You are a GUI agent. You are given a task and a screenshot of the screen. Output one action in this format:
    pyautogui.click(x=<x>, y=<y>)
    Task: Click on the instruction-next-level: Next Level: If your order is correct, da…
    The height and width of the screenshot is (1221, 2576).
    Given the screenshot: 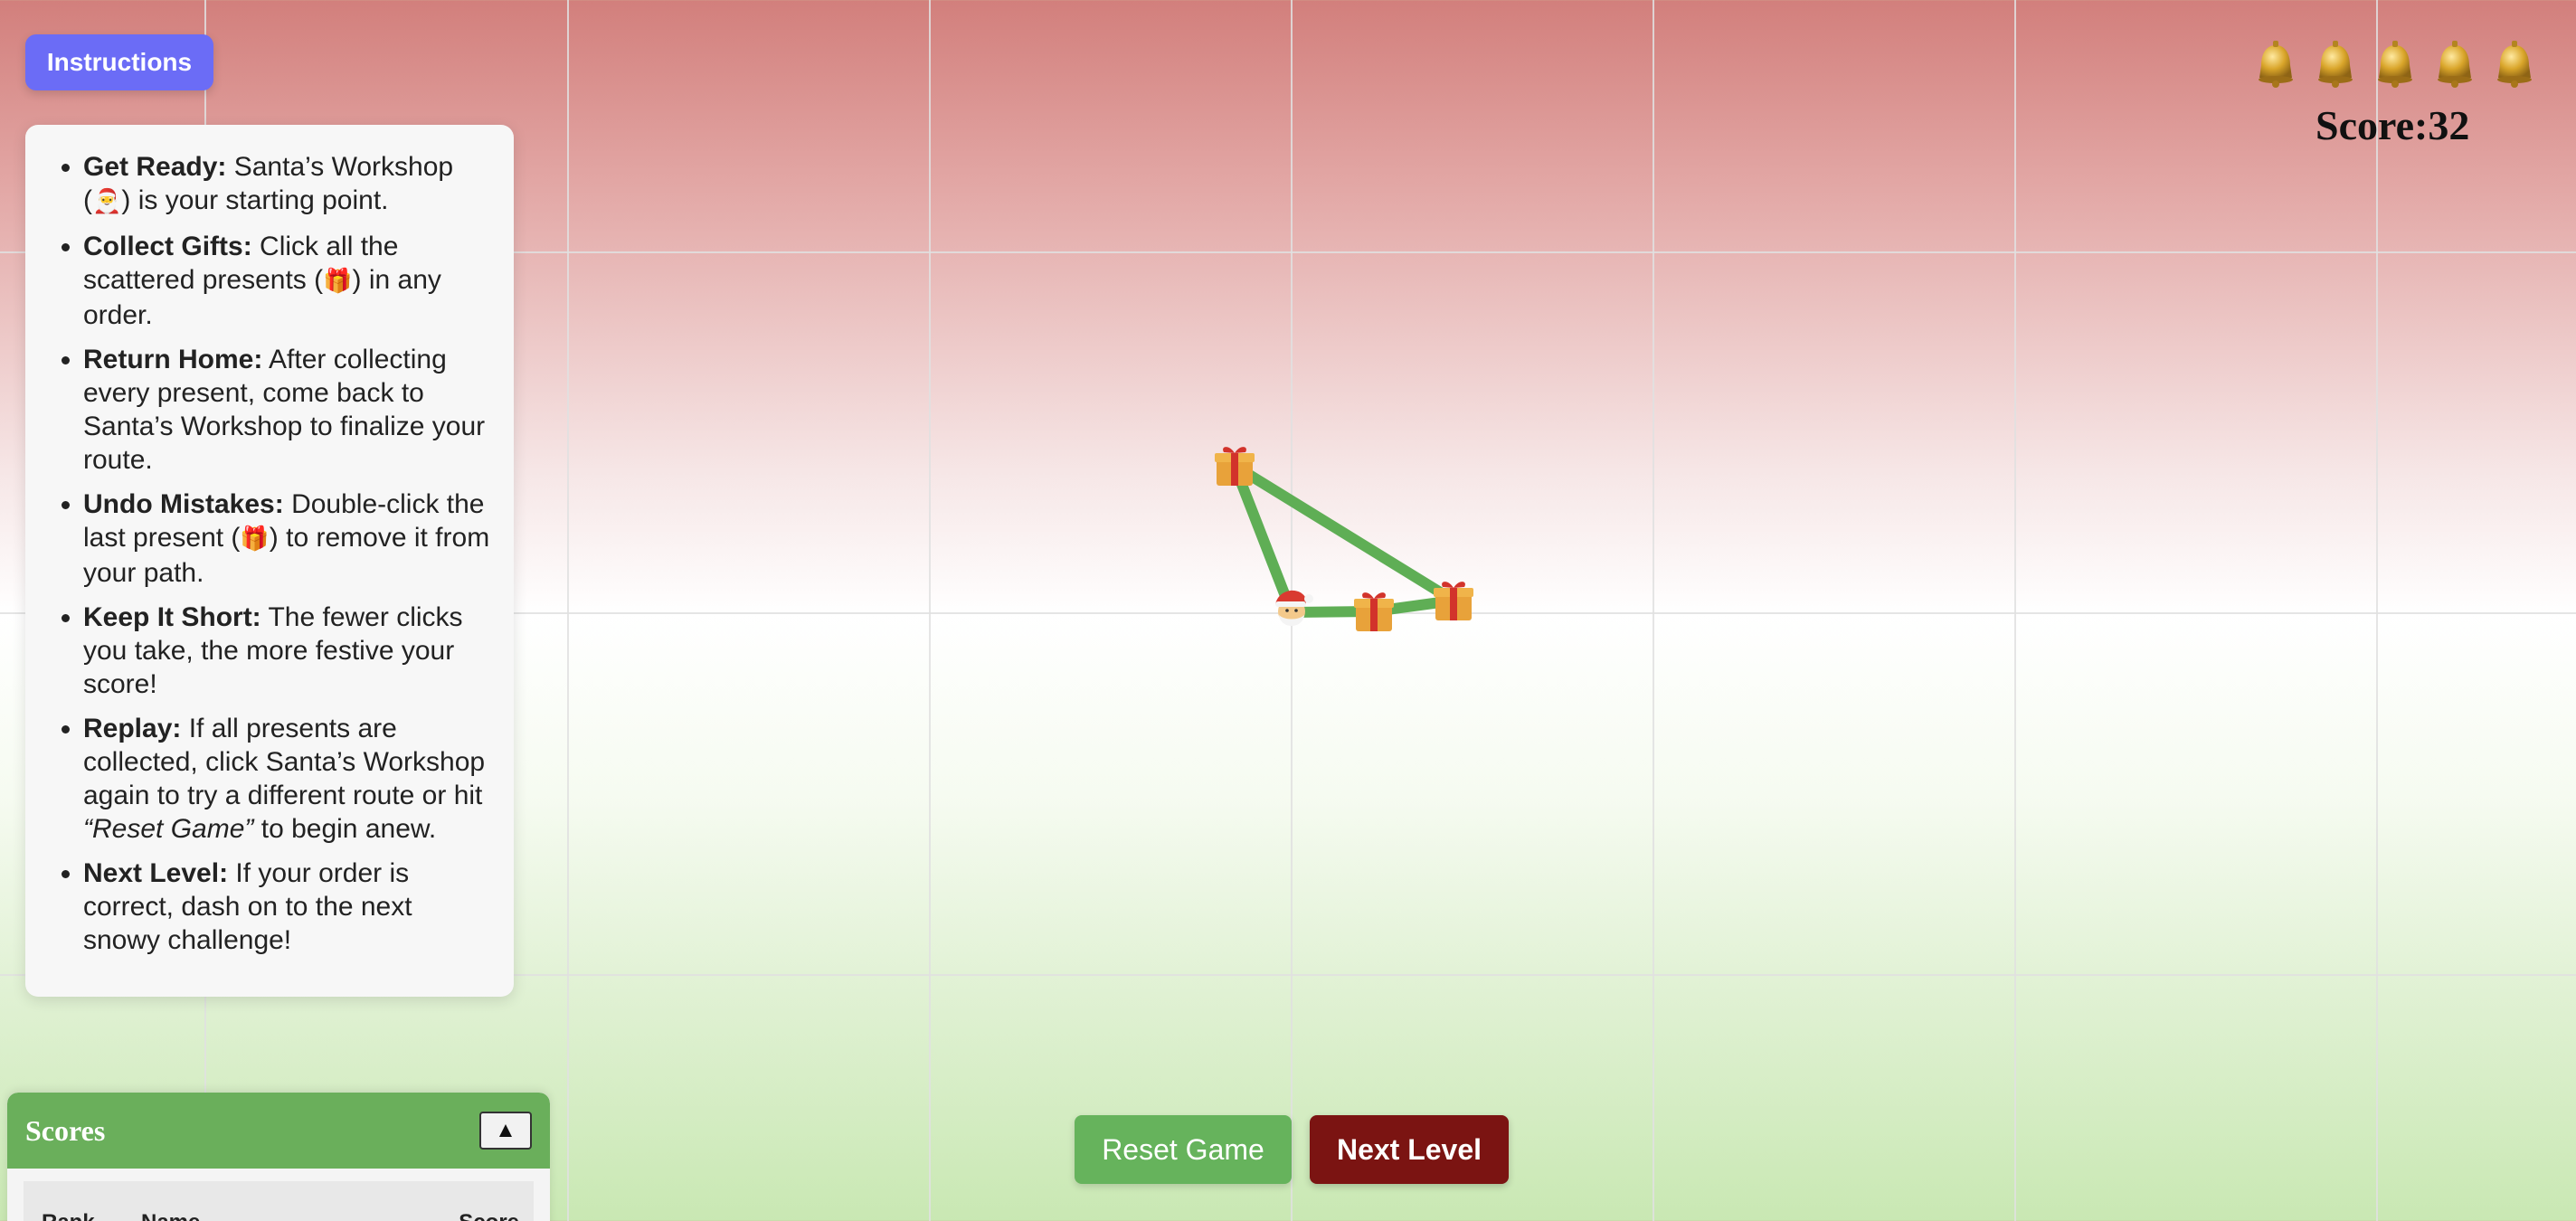 What is the action you would take?
    pyautogui.click(x=287, y=907)
    